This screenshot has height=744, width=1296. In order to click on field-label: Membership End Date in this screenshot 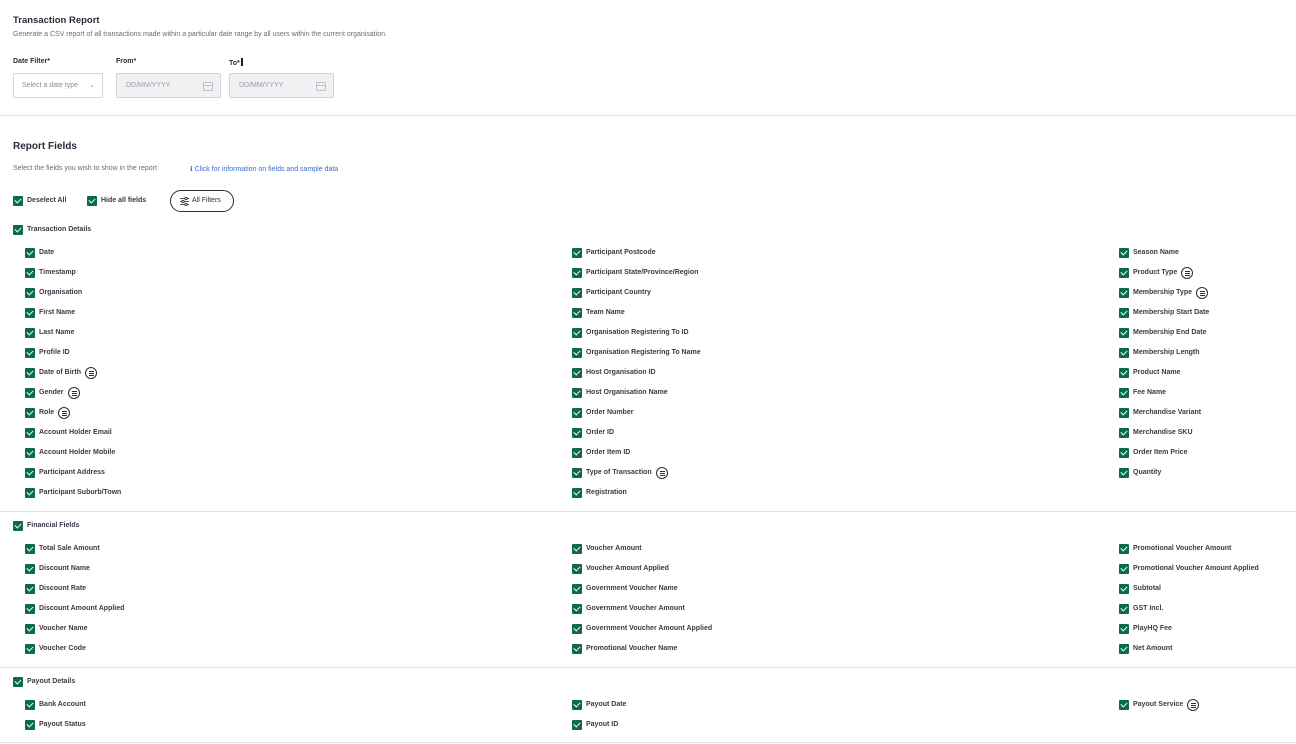, I will do `click(1170, 332)`.